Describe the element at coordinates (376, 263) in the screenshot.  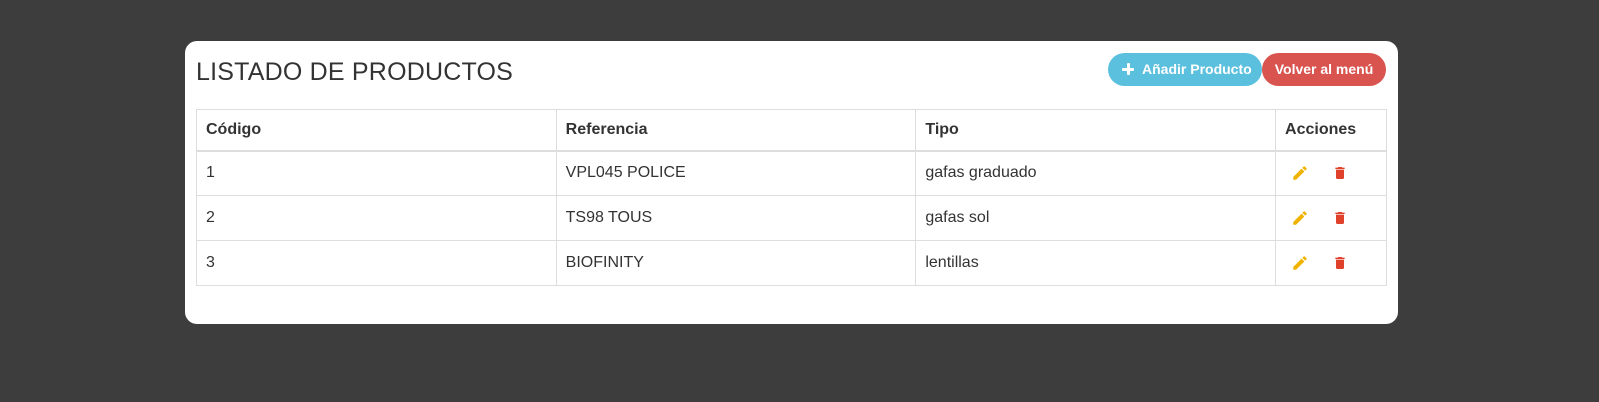
I see `cell-code: 3` at that location.